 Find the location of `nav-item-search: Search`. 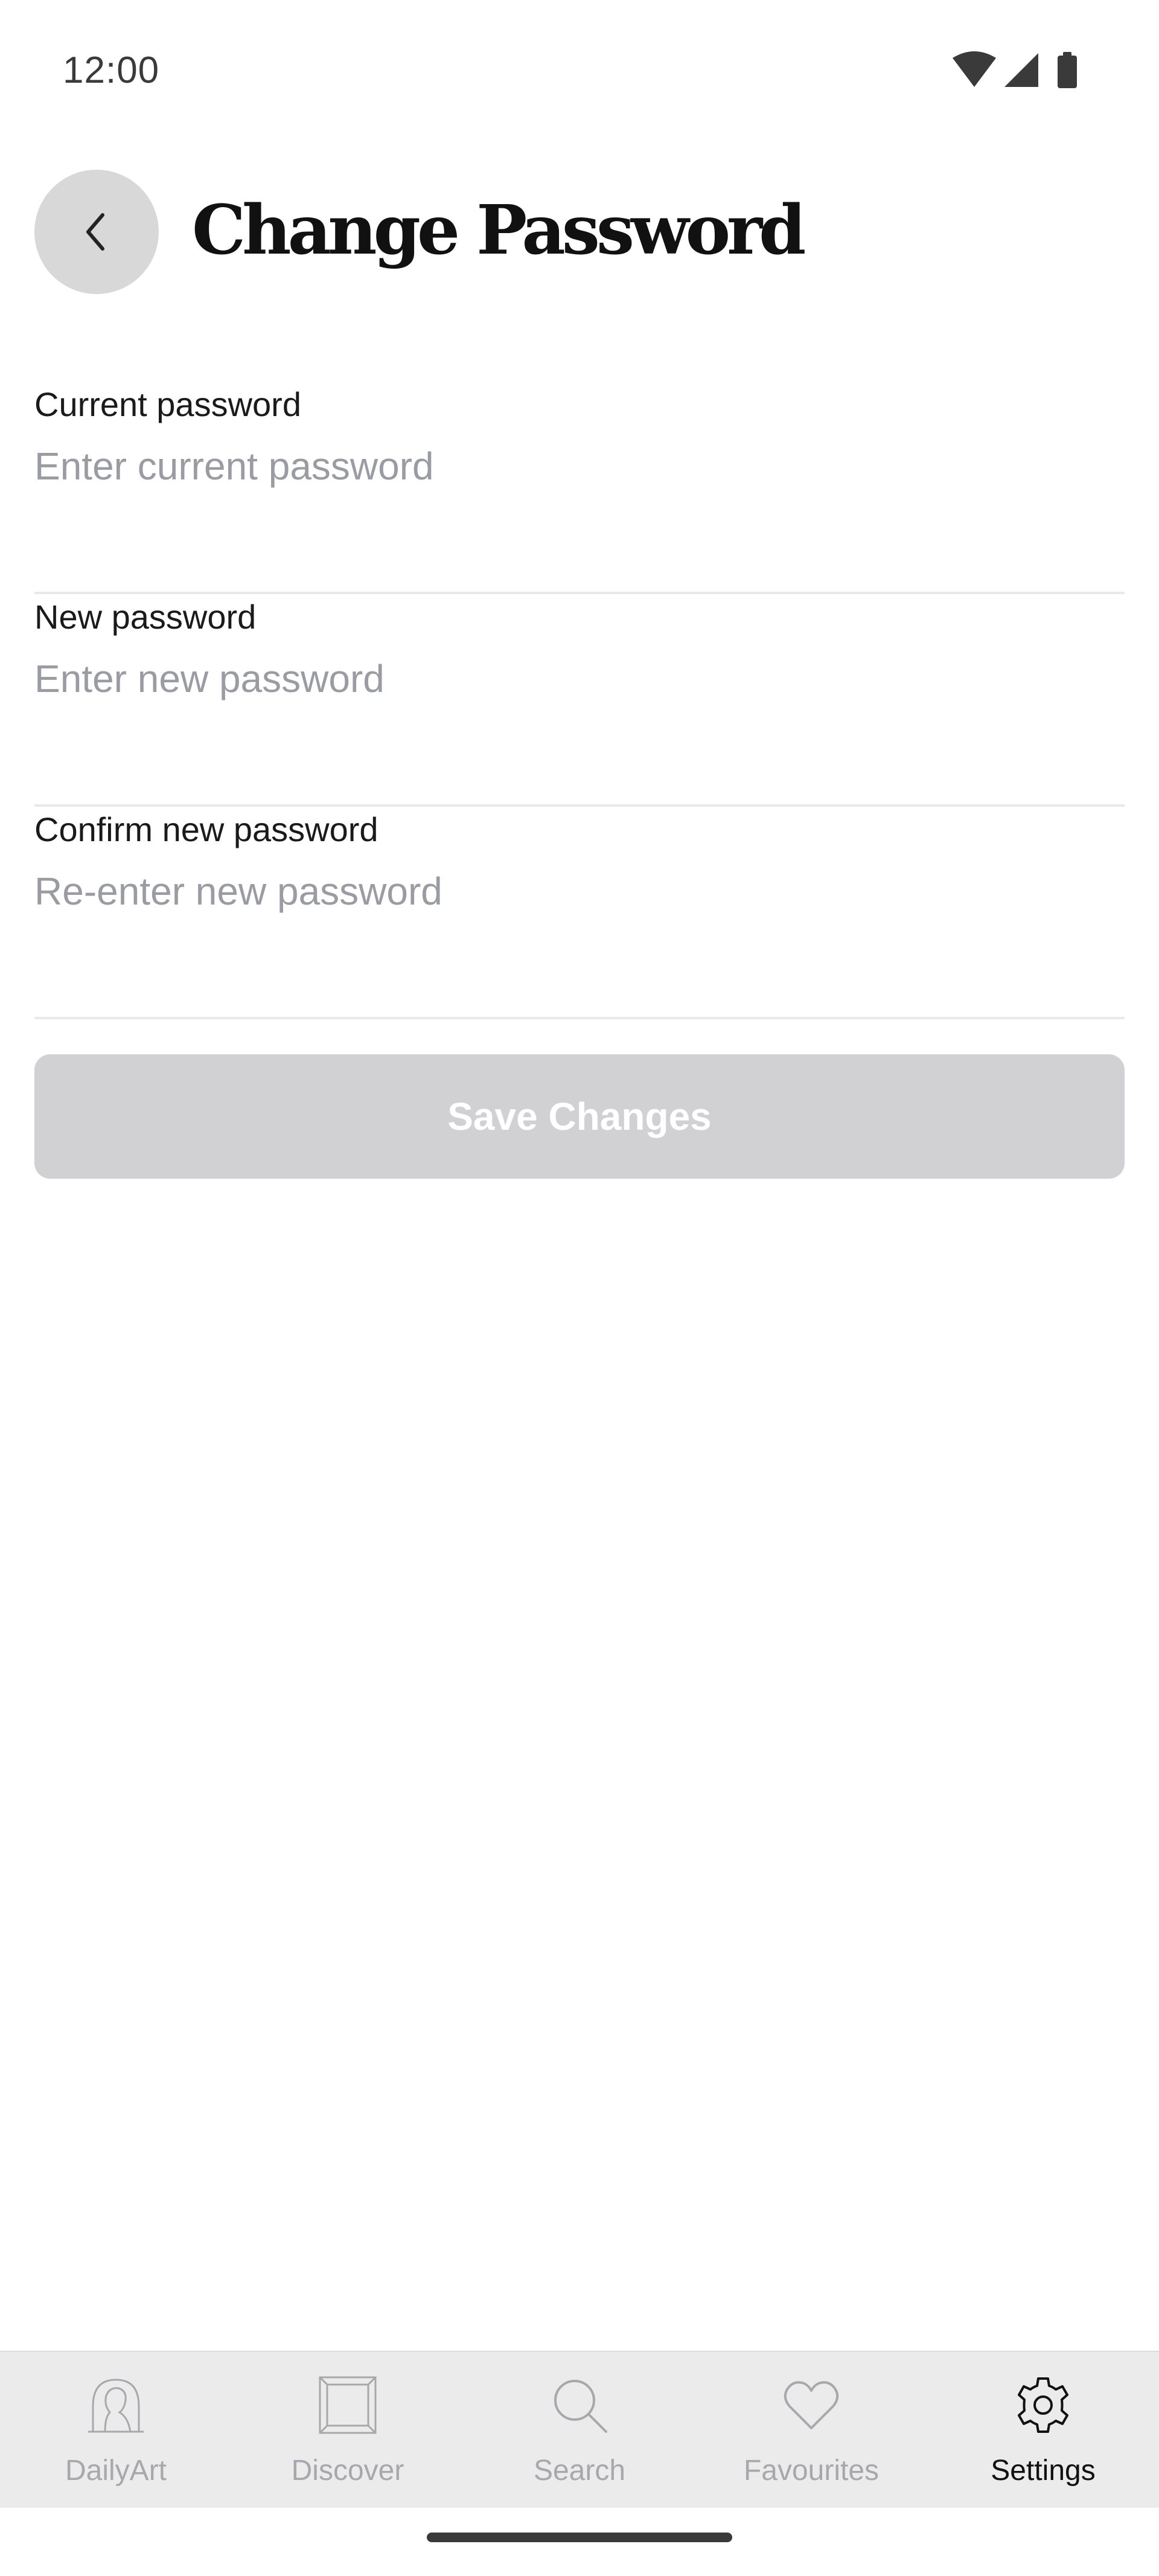

nav-item-search: Search is located at coordinates (579, 2430).